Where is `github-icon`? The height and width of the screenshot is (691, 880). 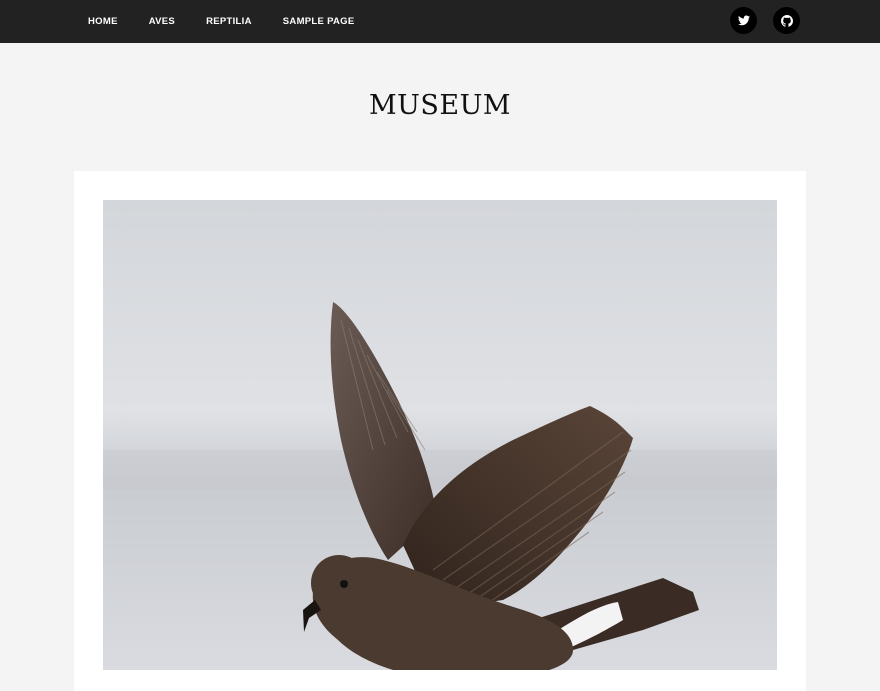 github-icon is located at coordinates (786, 20).